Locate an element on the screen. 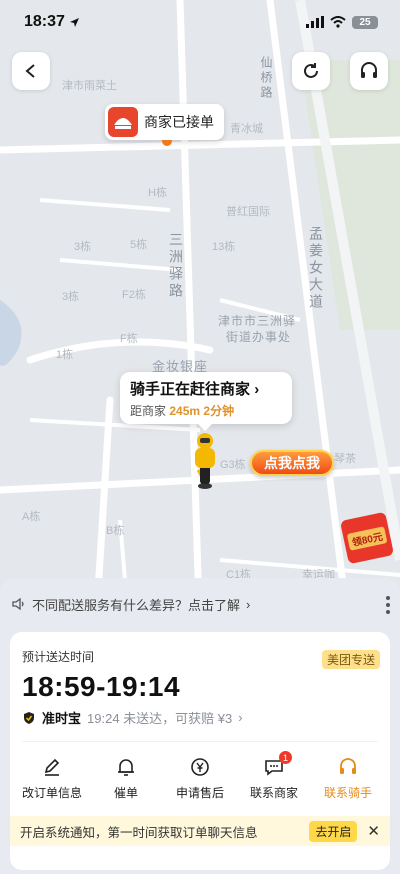  merchant-status-text: 商家已接单 is located at coordinates (179, 122).